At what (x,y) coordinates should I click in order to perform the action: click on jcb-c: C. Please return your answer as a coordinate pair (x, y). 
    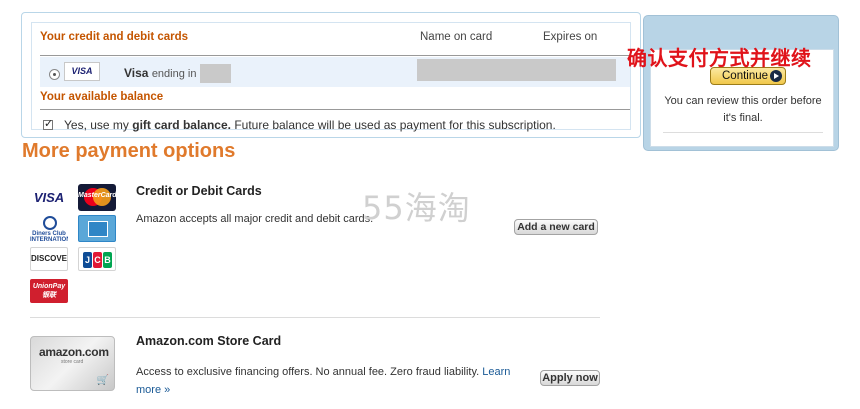
    Looking at the image, I should click on (97, 260).